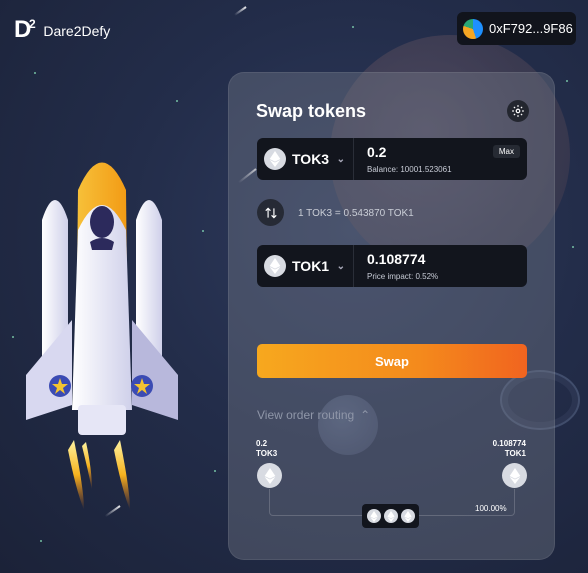 The image size is (588, 573). I want to click on price-impact: Price impact: 0.52%, so click(403, 276).